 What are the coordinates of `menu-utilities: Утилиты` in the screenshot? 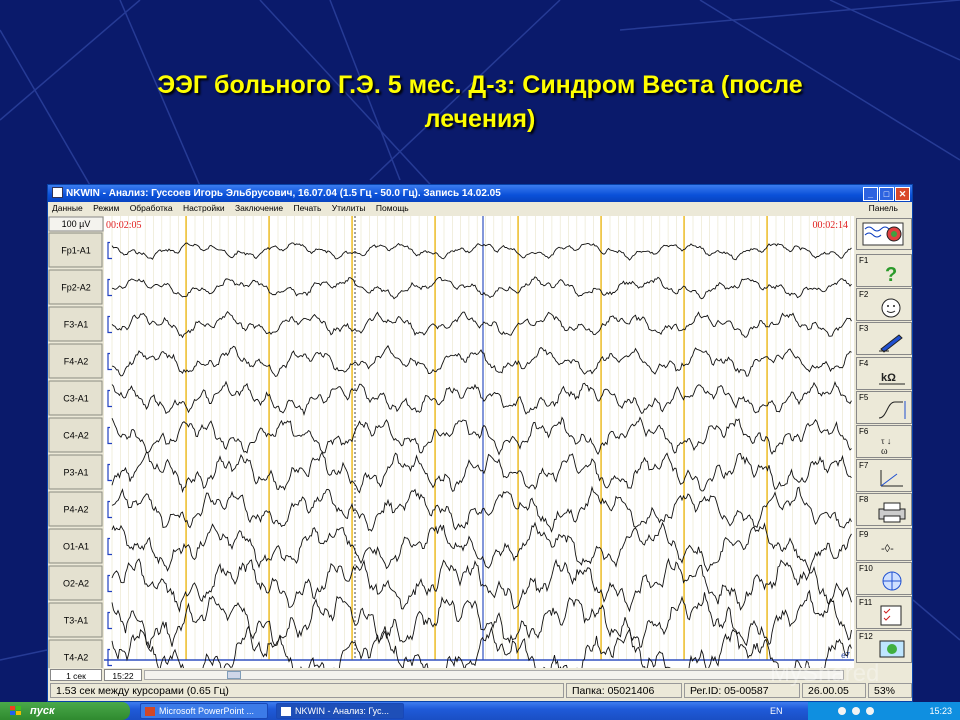 It's located at (349, 208).